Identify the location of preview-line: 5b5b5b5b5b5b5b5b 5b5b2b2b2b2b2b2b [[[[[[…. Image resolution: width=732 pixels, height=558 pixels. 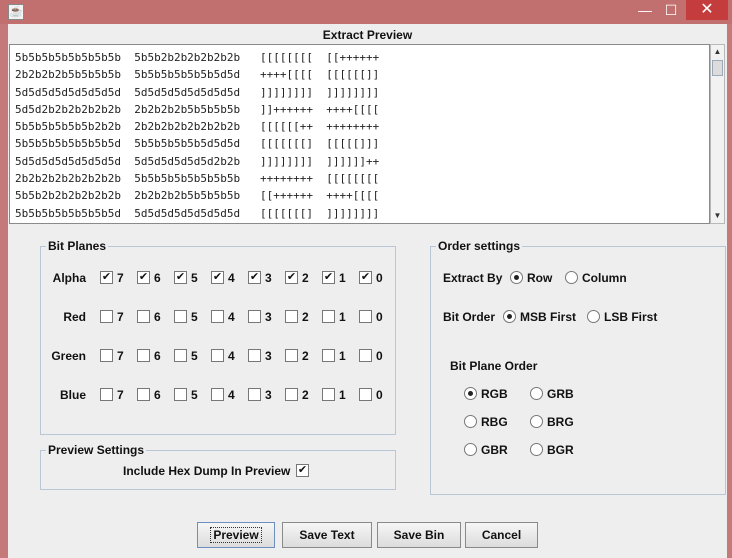
(197, 57).